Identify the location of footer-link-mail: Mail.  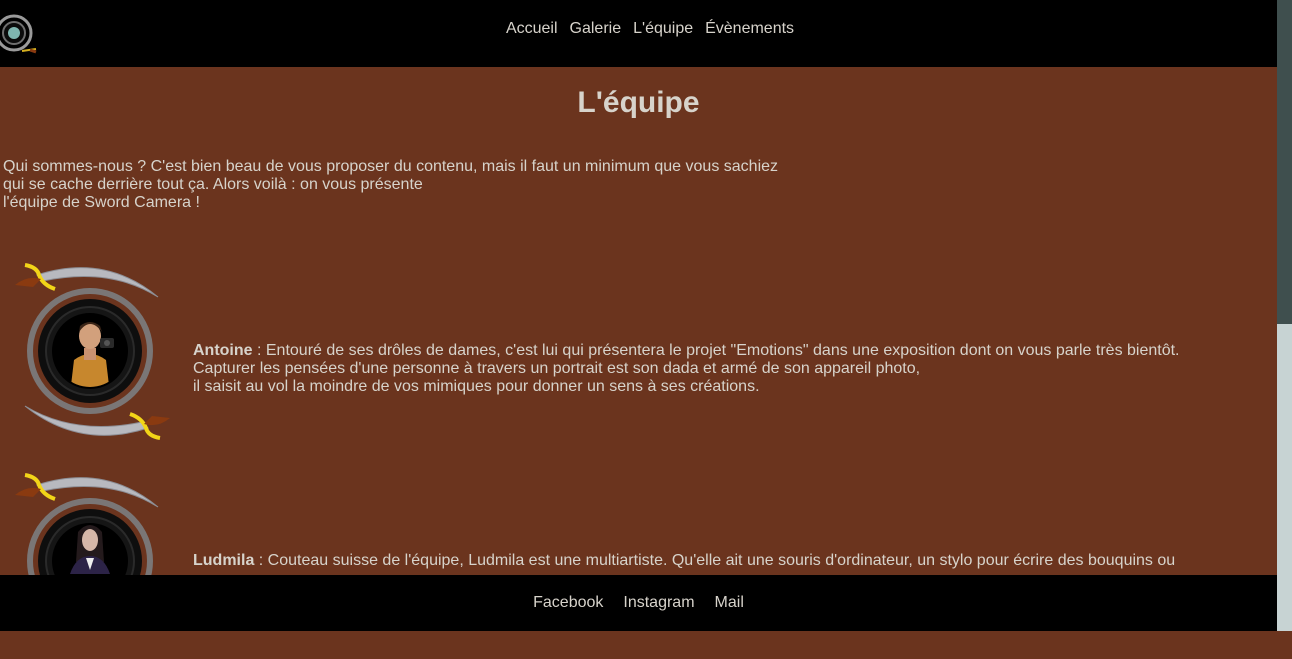
(729, 603).